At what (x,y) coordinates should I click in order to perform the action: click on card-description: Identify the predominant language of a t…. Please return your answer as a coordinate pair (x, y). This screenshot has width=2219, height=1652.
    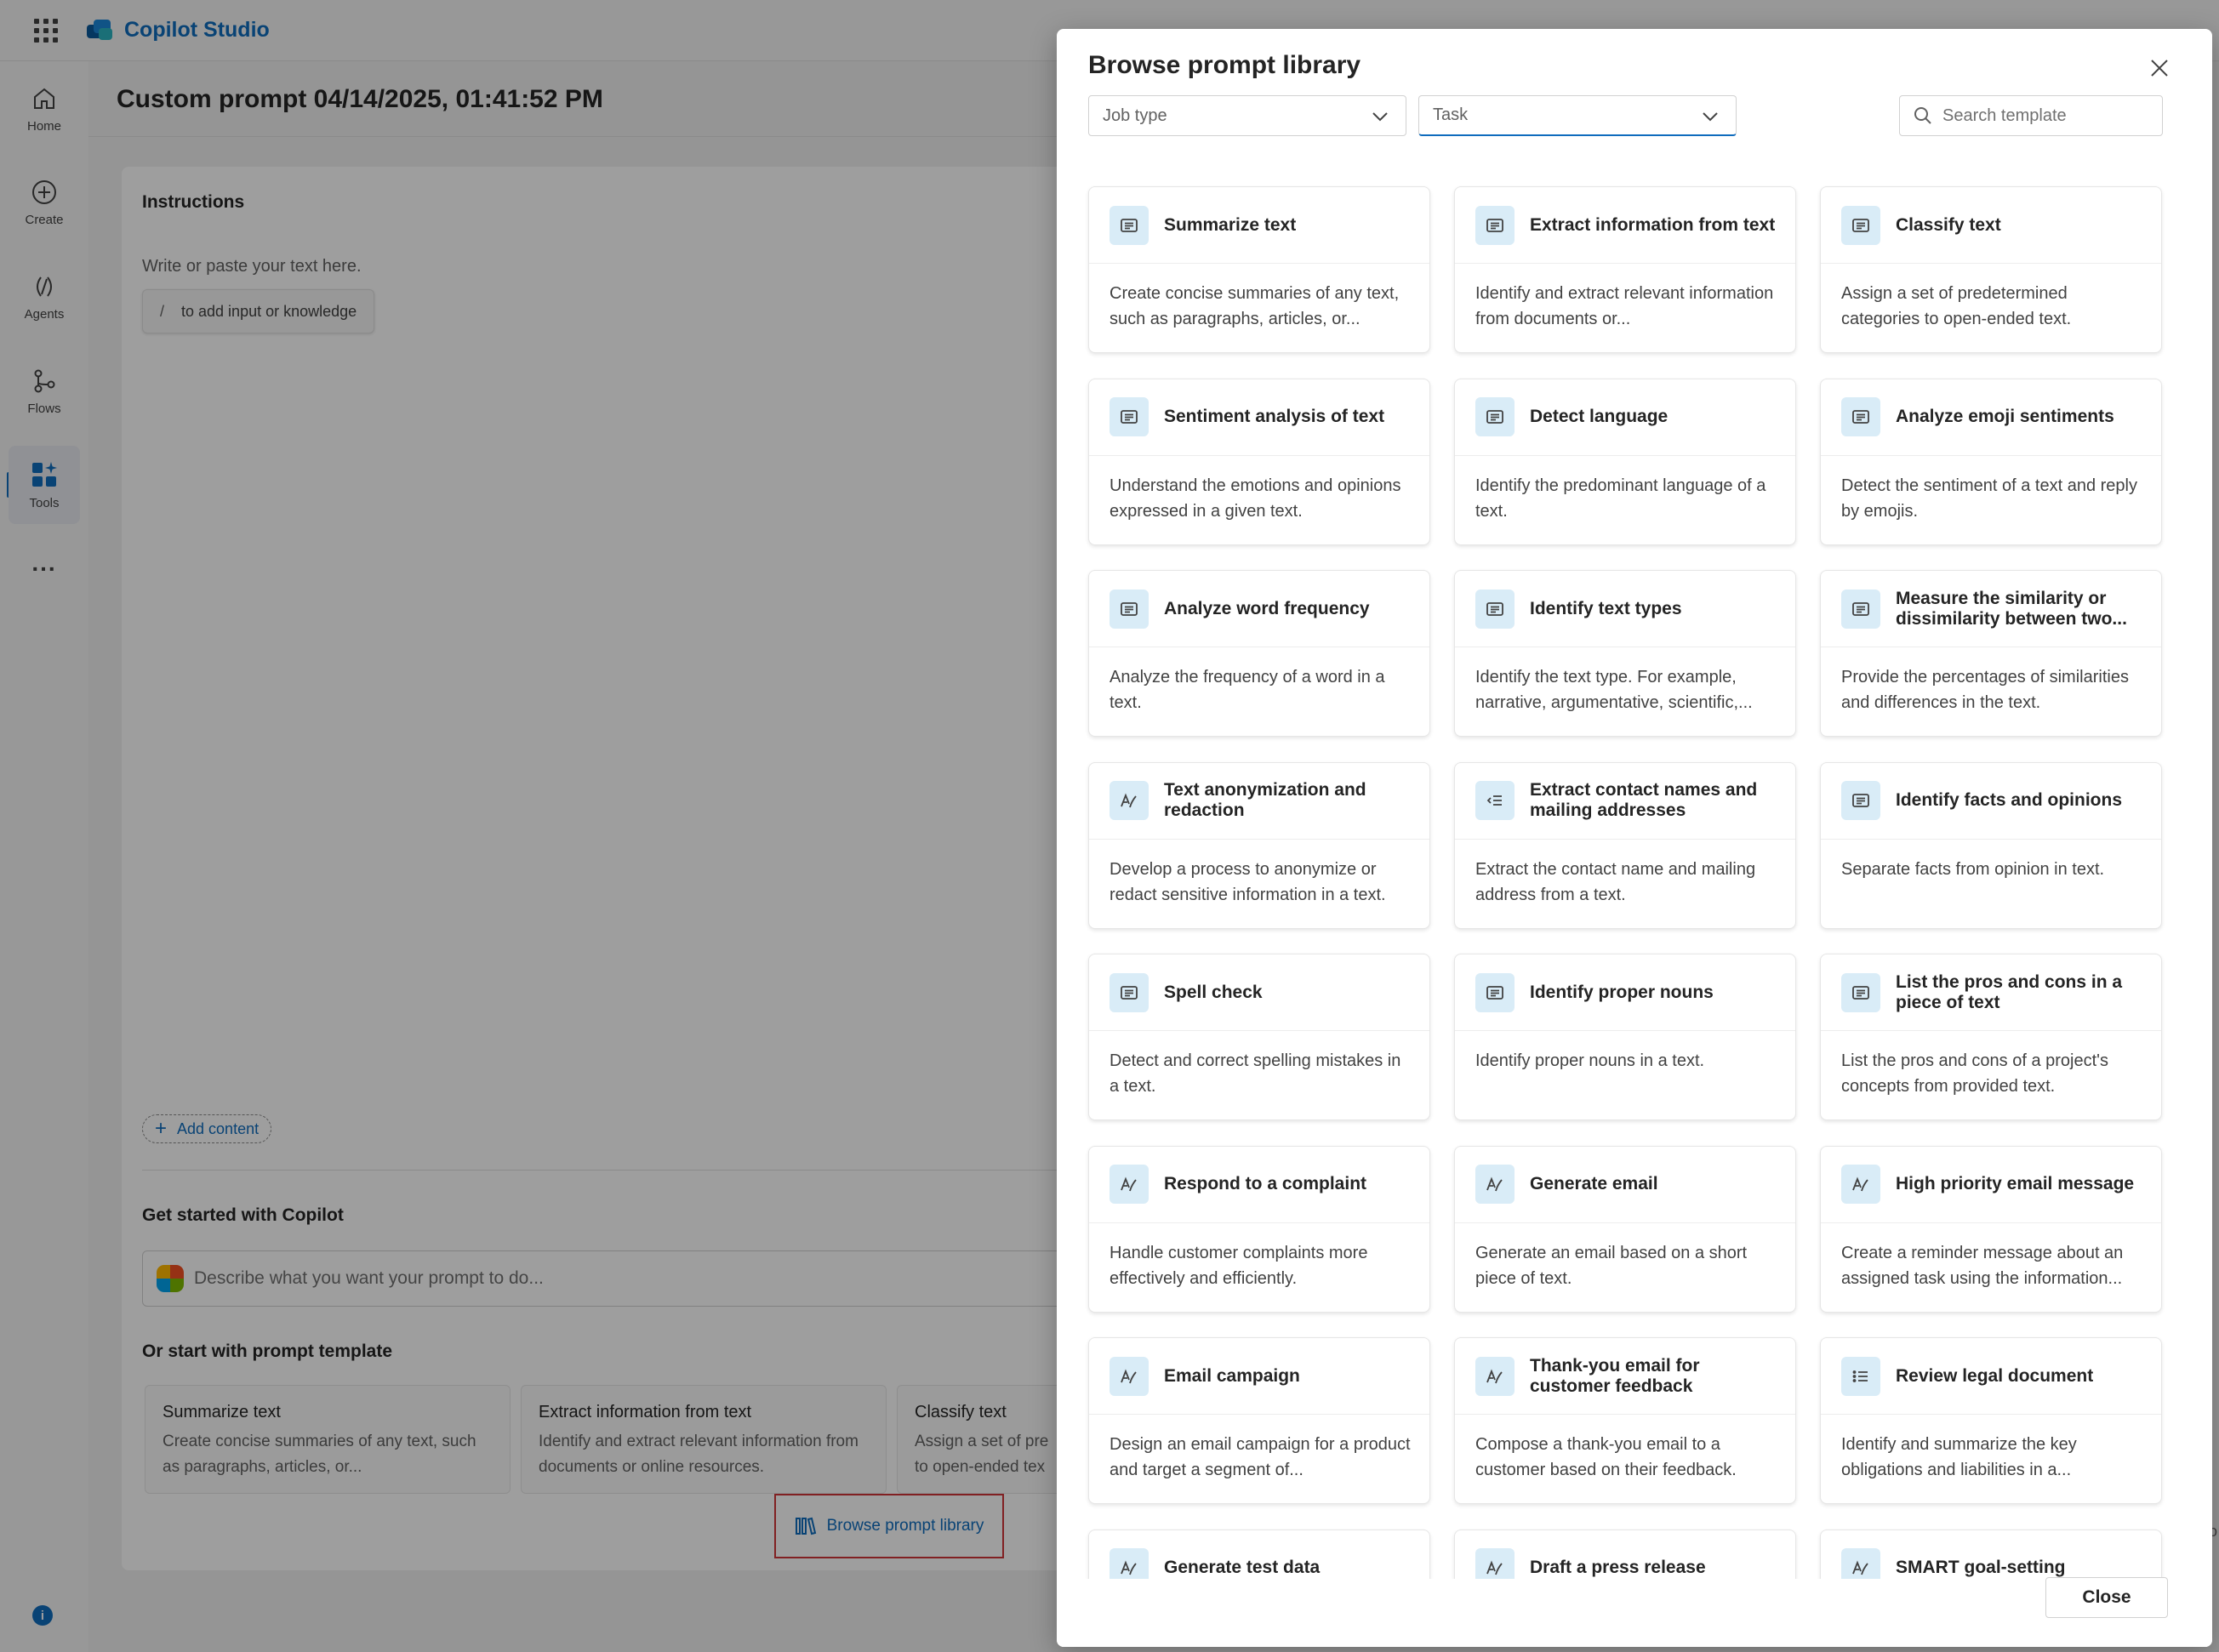
    Looking at the image, I should click on (1620, 498).